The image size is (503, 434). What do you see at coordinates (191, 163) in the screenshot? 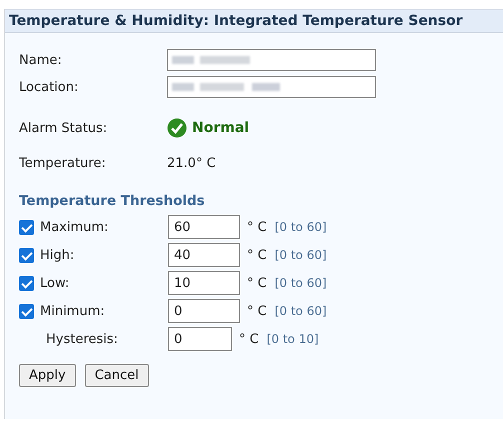
I see `temperature-value: 21.0° C` at bounding box center [191, 163].